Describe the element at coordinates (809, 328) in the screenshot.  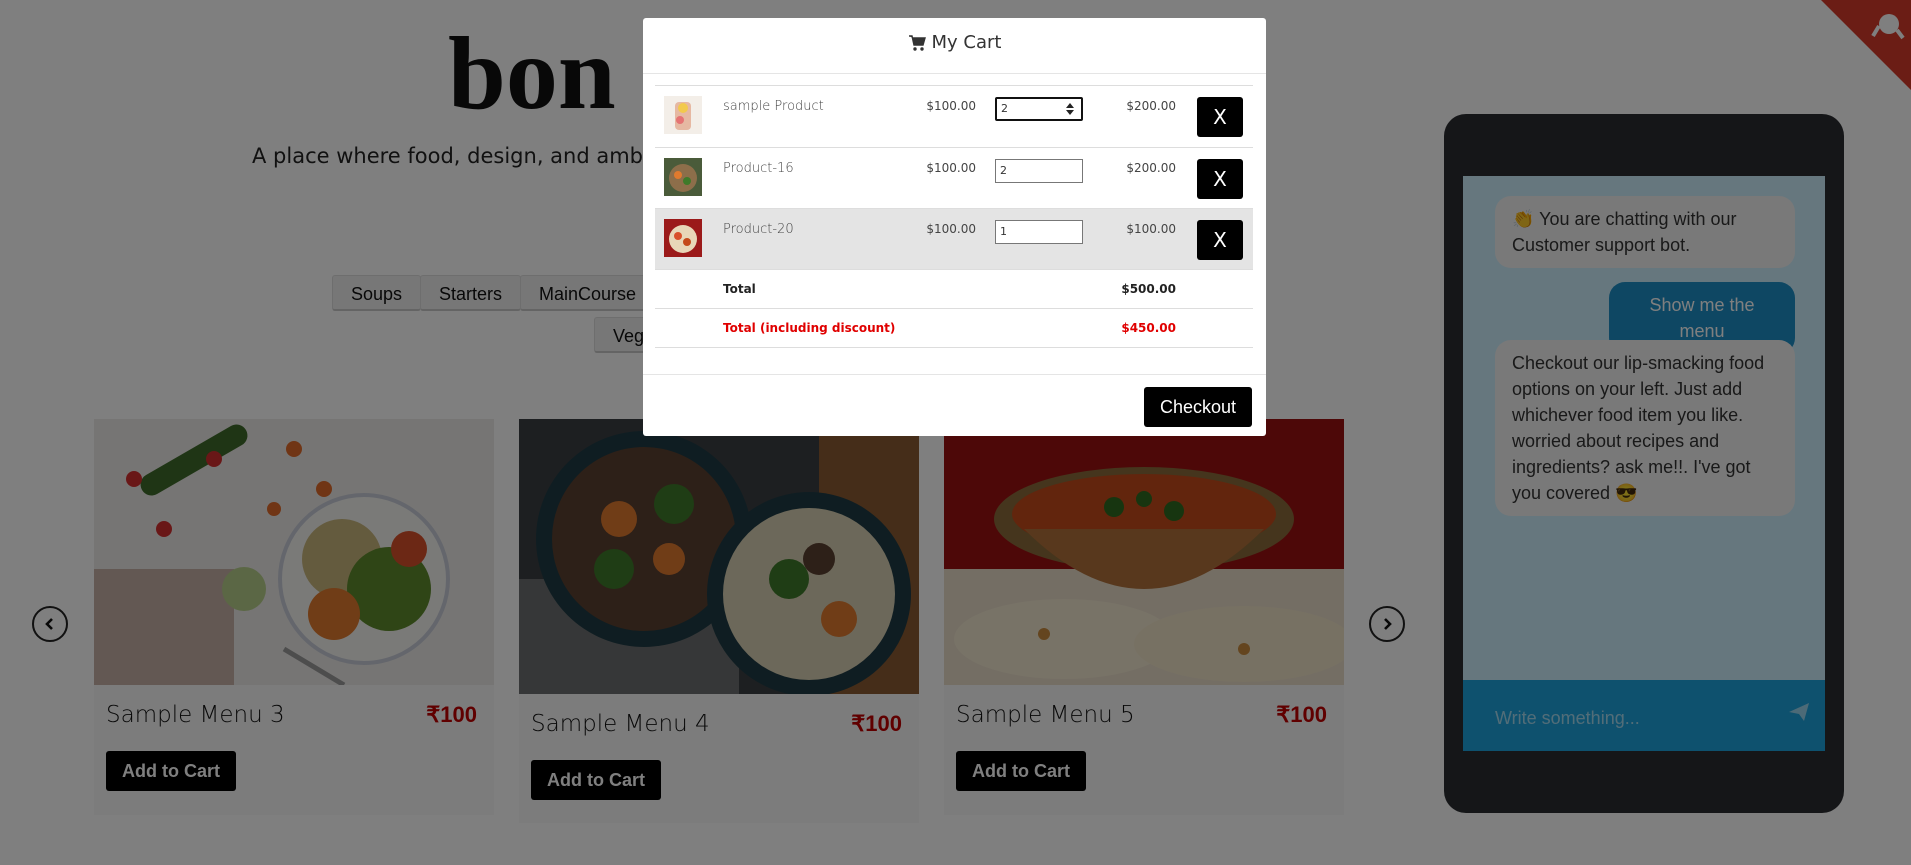
I see `discount-total-label: Total (including discount)` at that location.